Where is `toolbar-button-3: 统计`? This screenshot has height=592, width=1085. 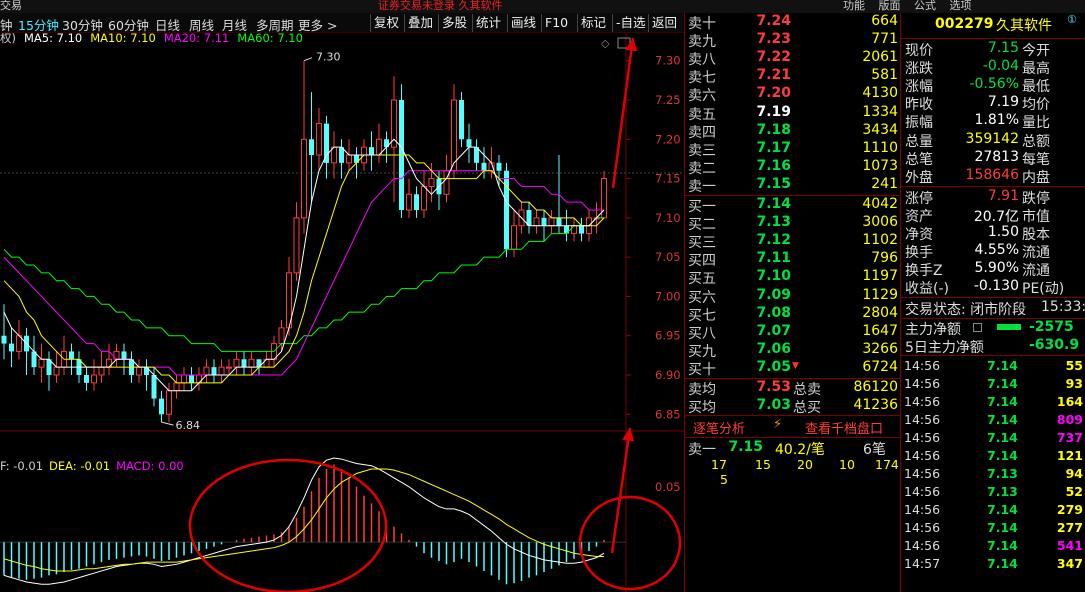 toolbar-button-3: 统计 is located at coordinates (488, 23).